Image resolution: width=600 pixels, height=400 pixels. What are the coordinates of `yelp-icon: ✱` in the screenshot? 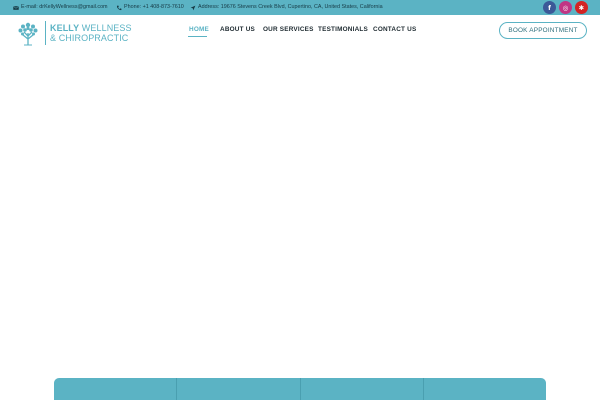 It's located at (581, 7).